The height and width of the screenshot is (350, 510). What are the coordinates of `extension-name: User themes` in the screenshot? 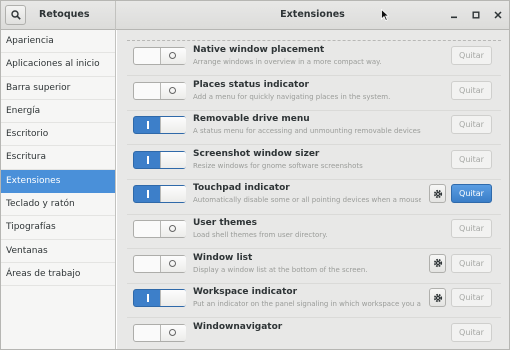 It's located at (225, 223).